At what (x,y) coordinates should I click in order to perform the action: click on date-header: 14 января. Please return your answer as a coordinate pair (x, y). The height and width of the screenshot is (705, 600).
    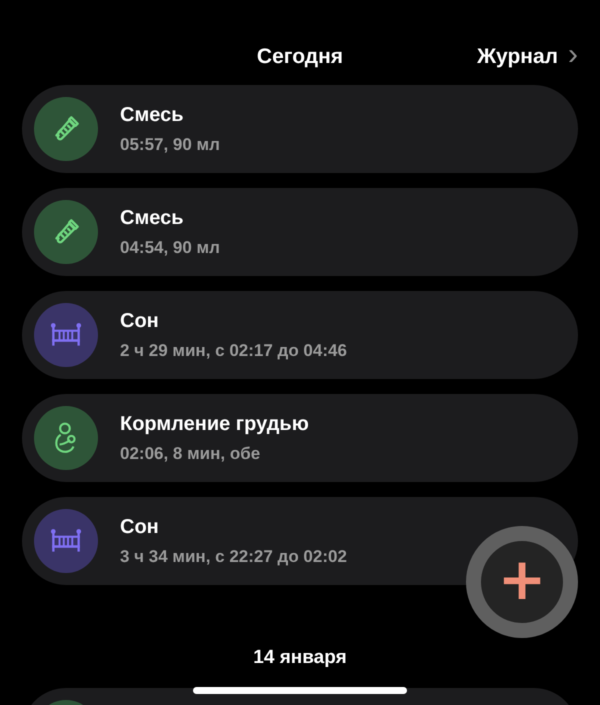
    Looking at the image, I should click on (300, 658).